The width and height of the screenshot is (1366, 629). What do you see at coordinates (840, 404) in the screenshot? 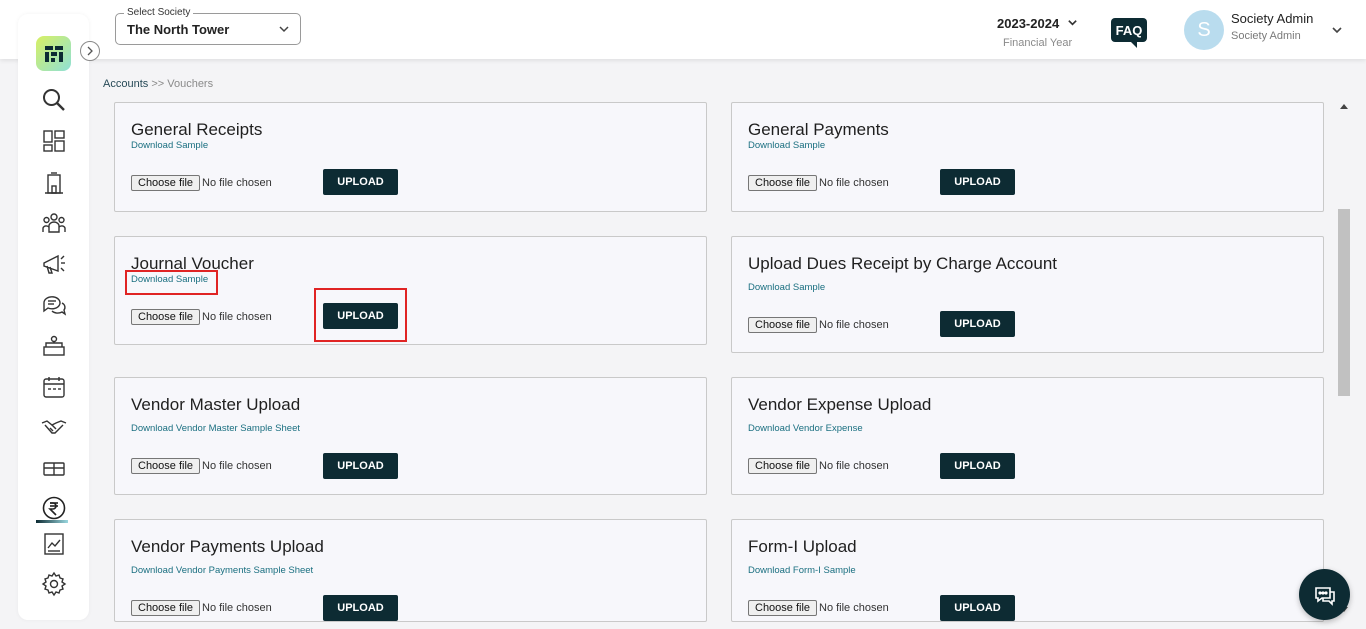
I see `card-title: Vendor Expense Upload` at bounding box center [840, 404].